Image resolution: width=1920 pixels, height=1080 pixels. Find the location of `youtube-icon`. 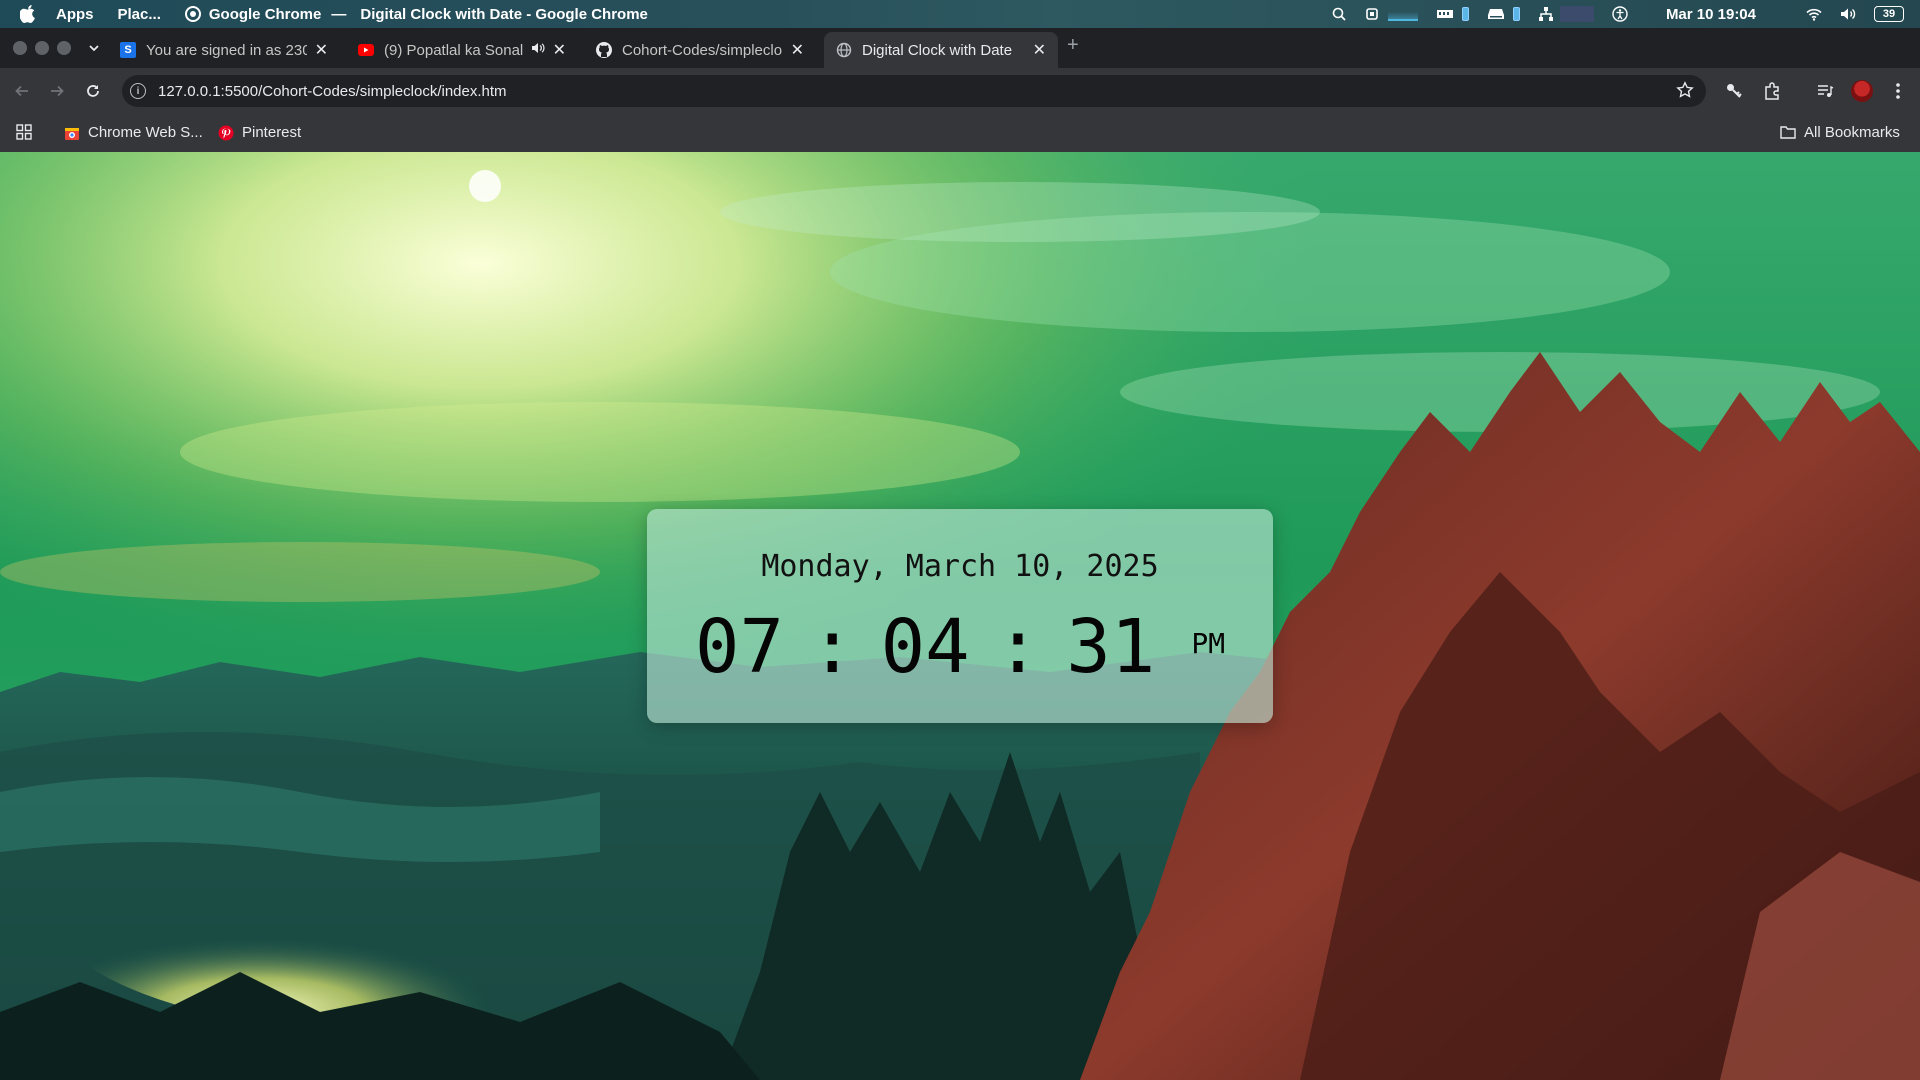

youtube-icon is located at coordinates (366, 50).